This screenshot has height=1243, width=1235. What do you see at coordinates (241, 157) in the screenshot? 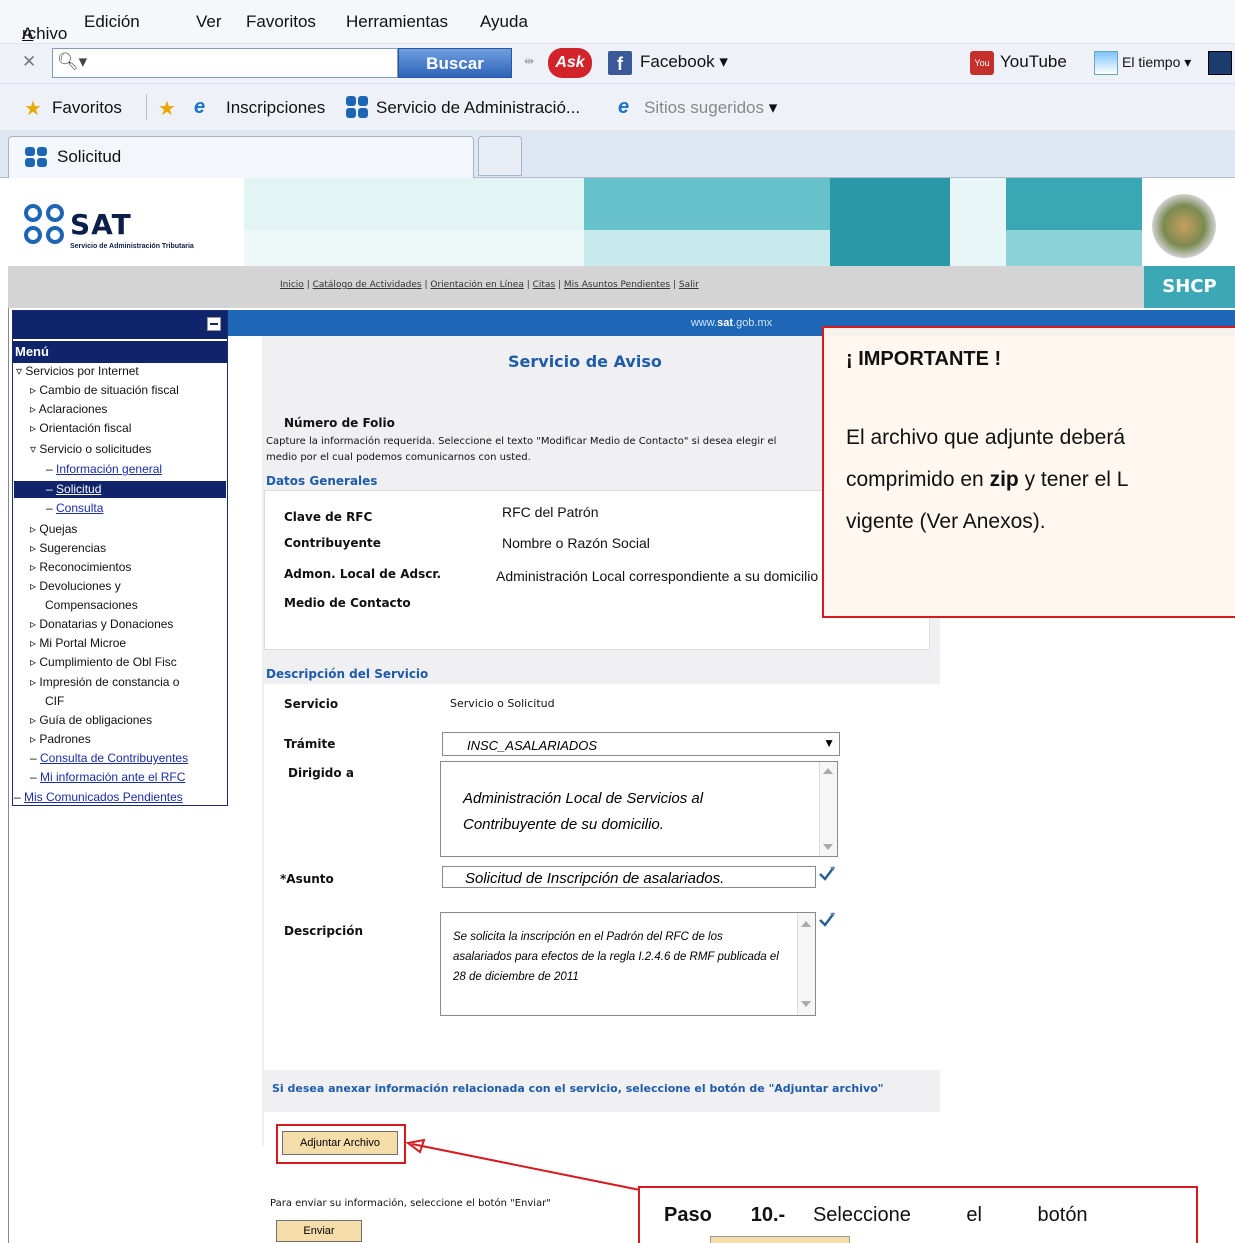
I see `tab-solicitud: Solicitud` at bounding box center [241, 157].